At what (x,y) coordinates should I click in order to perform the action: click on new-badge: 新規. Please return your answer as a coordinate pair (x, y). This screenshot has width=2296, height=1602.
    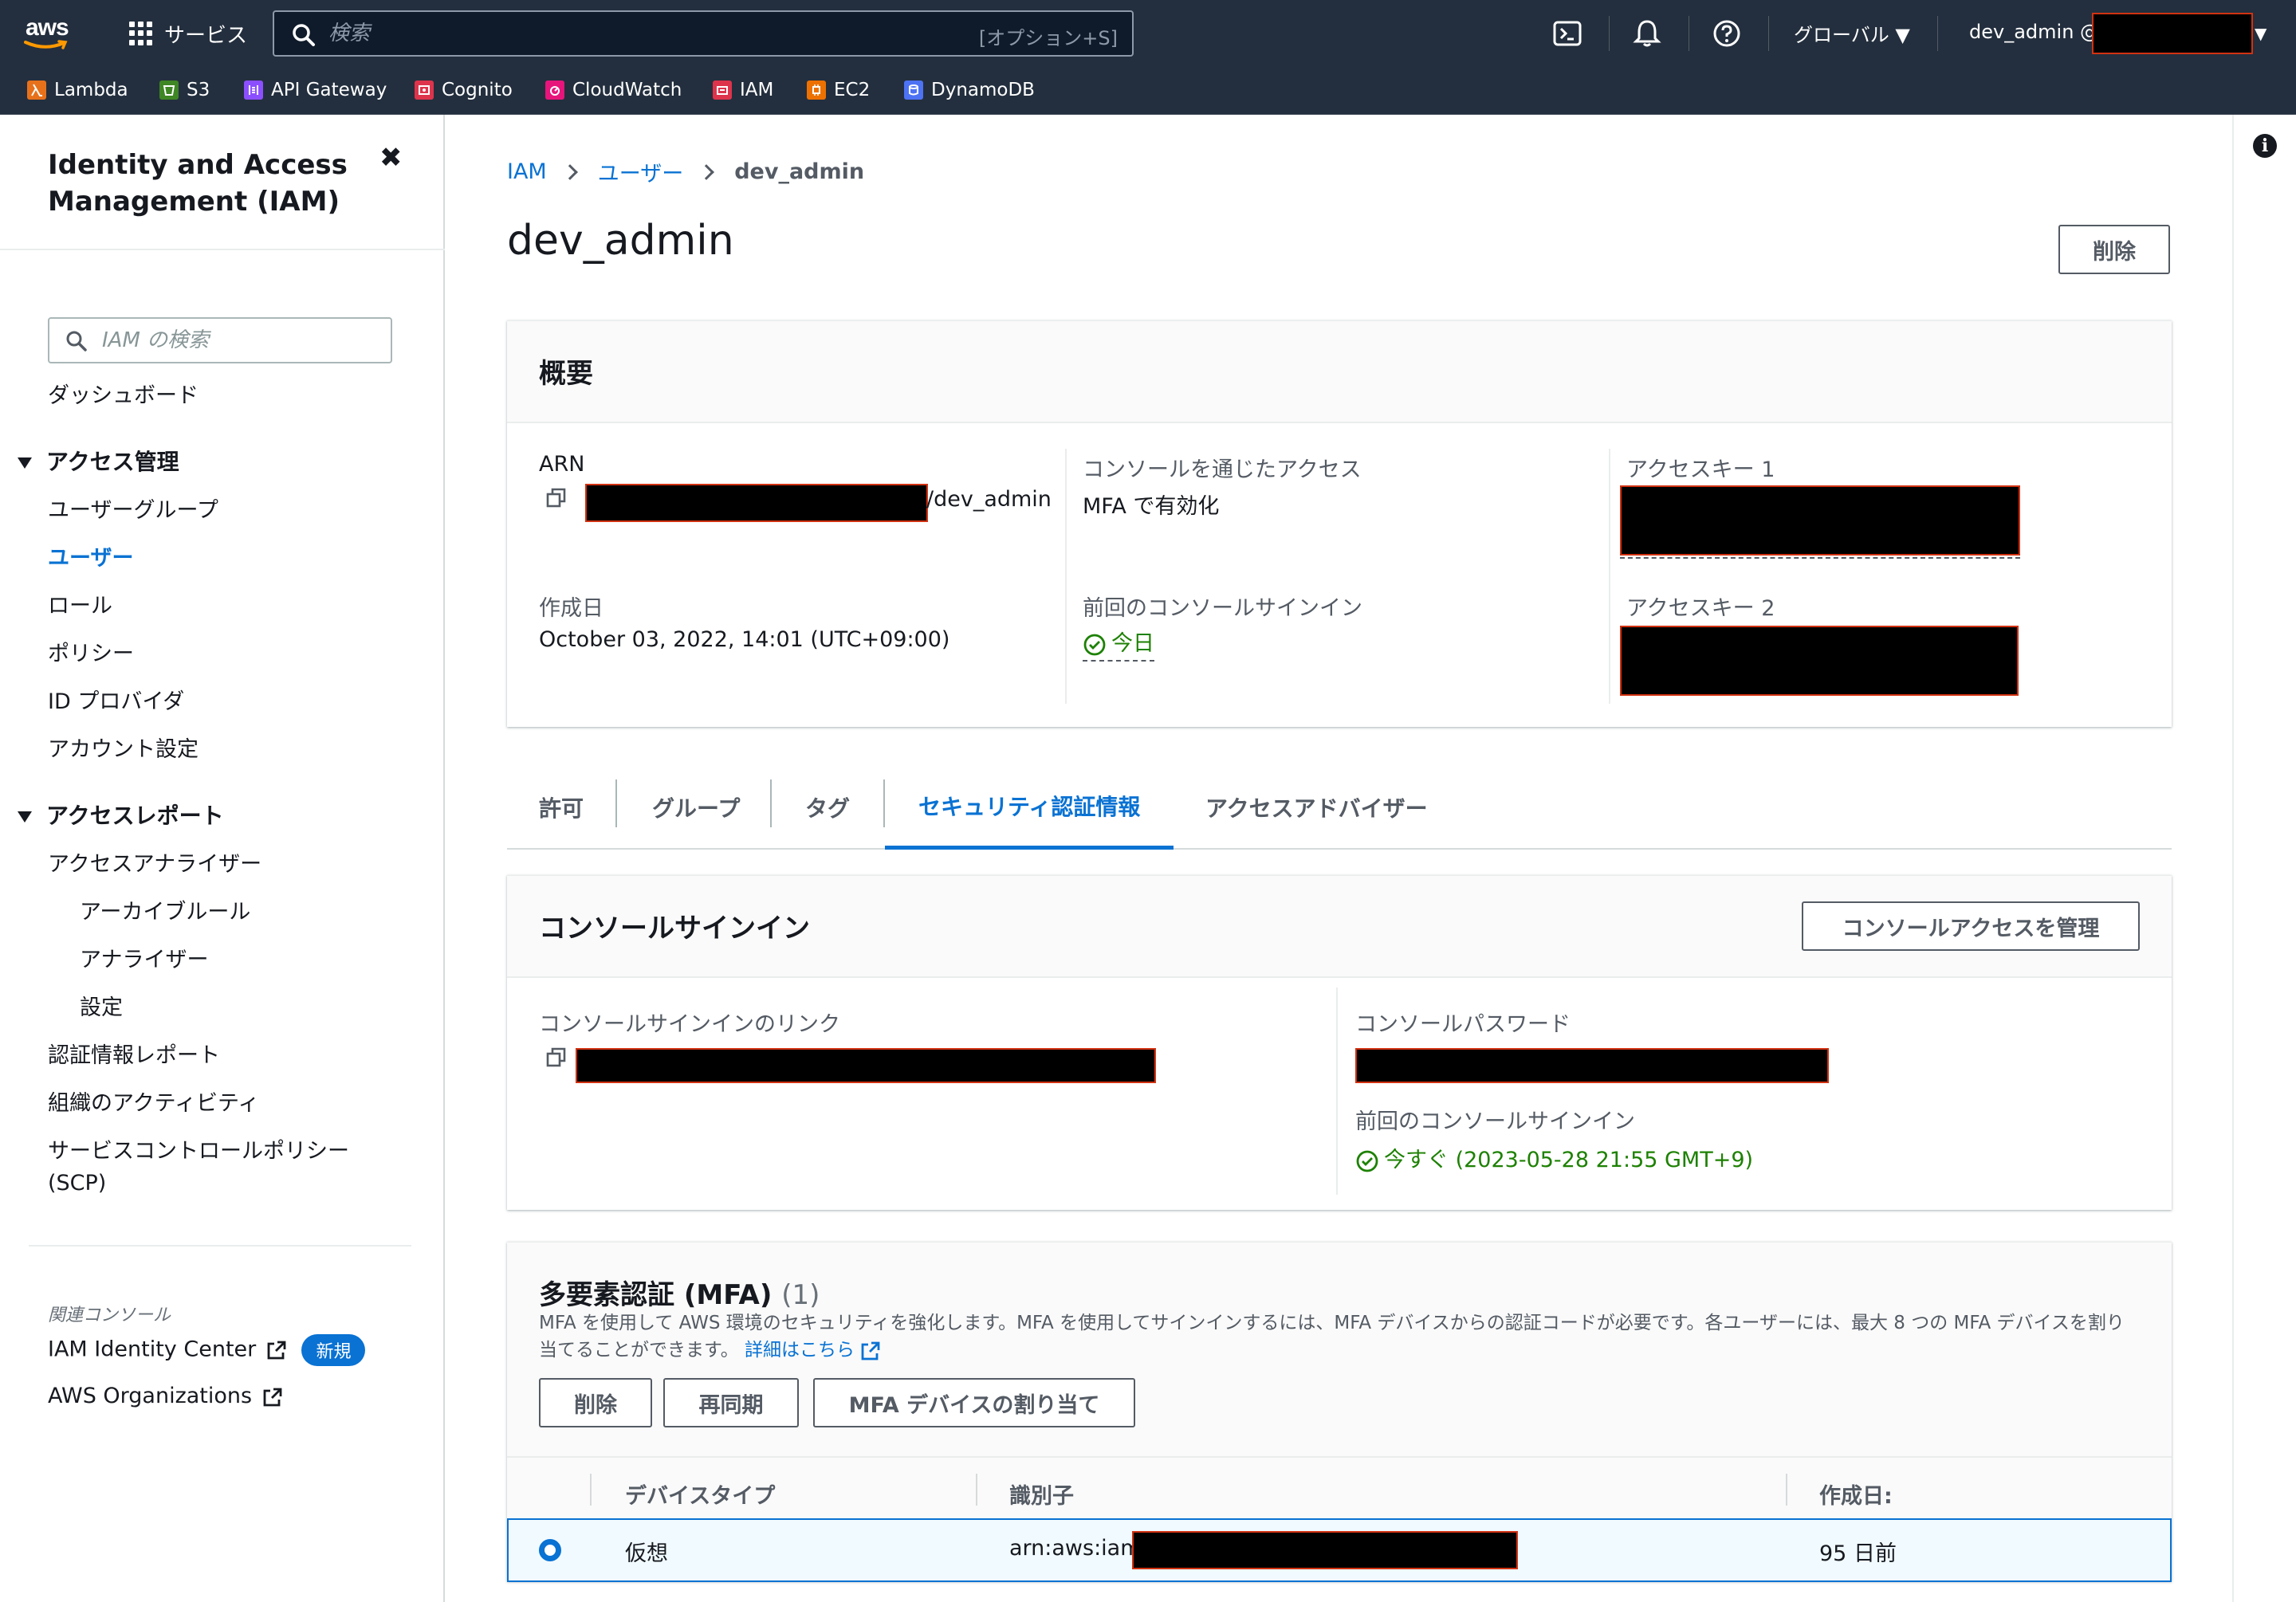
    Looking at the image, I should click on (333, 1350).